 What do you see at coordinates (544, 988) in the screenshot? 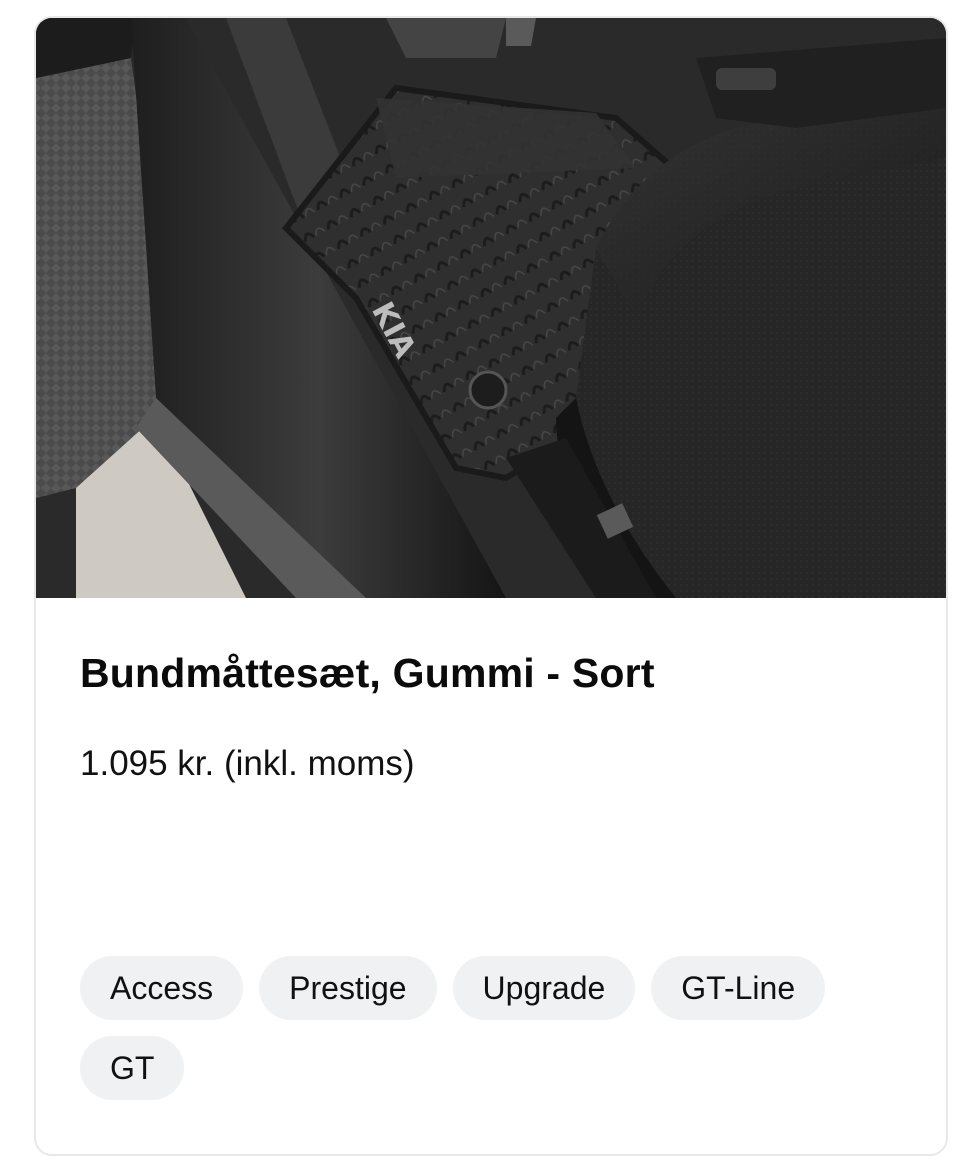
I see `trim-tag-upgrade: Upgrade` at bounding box center [544, 988].